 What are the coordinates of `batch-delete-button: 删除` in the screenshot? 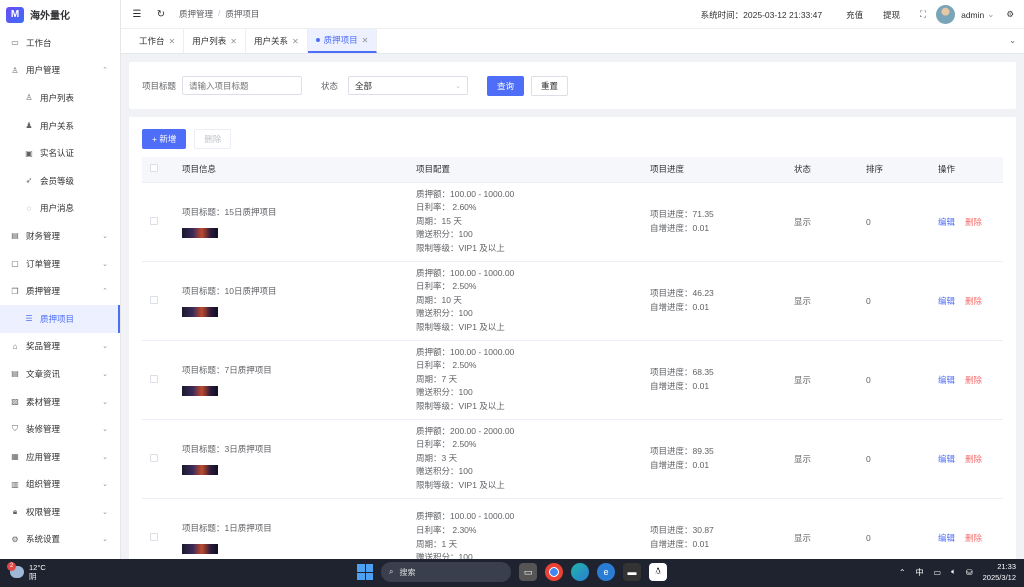 It's located at (213, 139).